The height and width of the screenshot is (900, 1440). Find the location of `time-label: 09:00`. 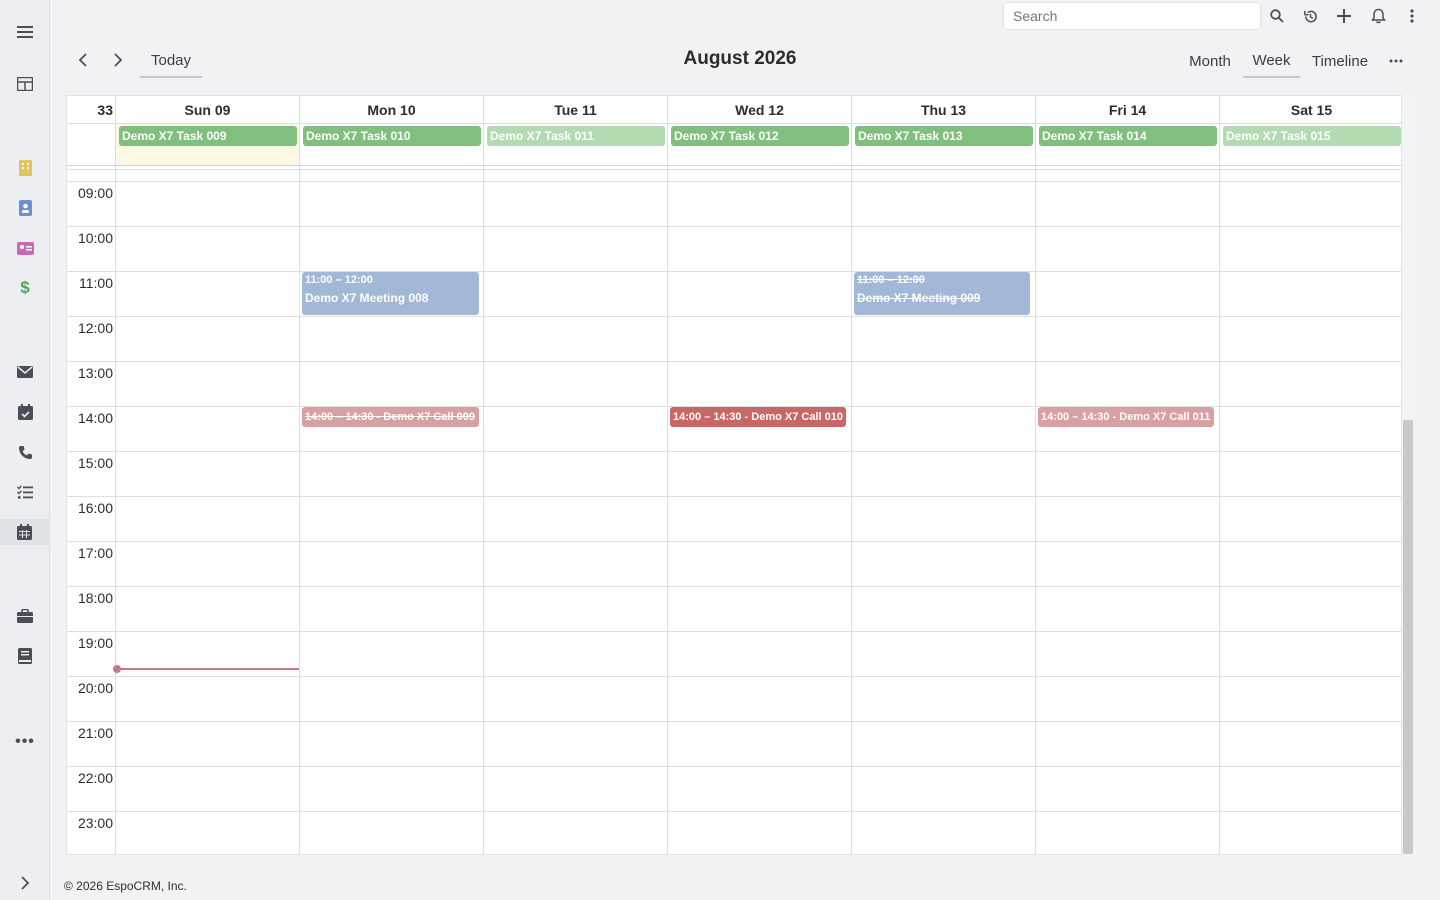

time-label: 09:00 is located at coordinates (95, 193).